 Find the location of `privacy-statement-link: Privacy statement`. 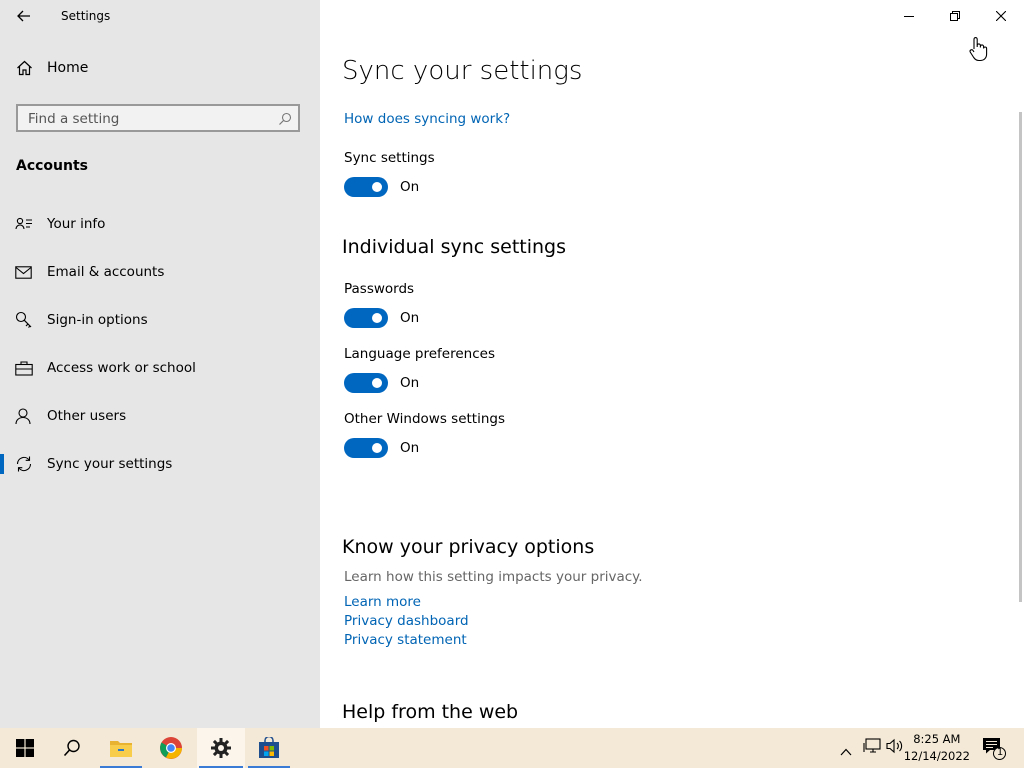

privacy-statement-link: Privacy statement is located at coordinates (405, 640).